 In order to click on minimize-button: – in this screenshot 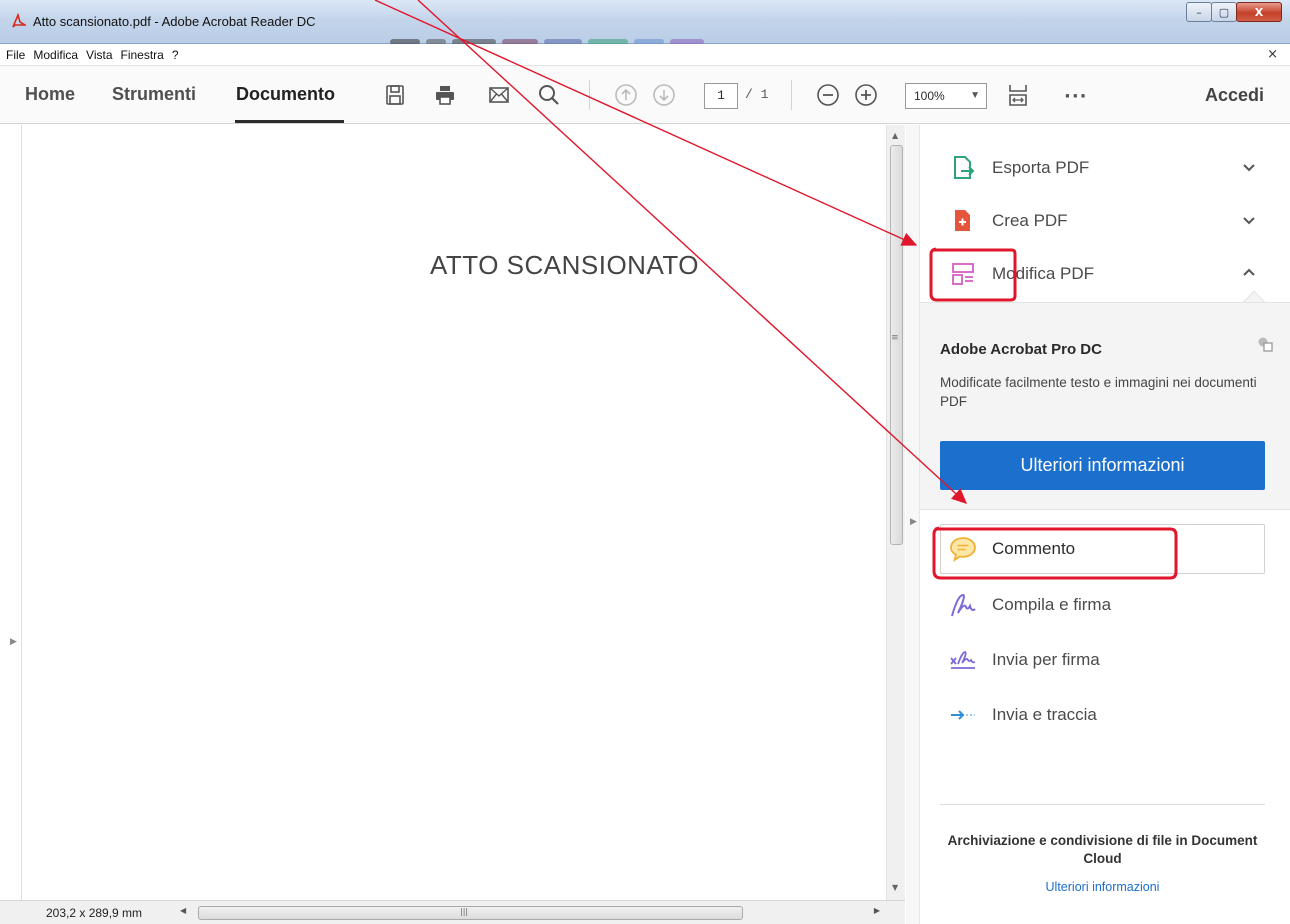, I will do `click(1199, 12)`.